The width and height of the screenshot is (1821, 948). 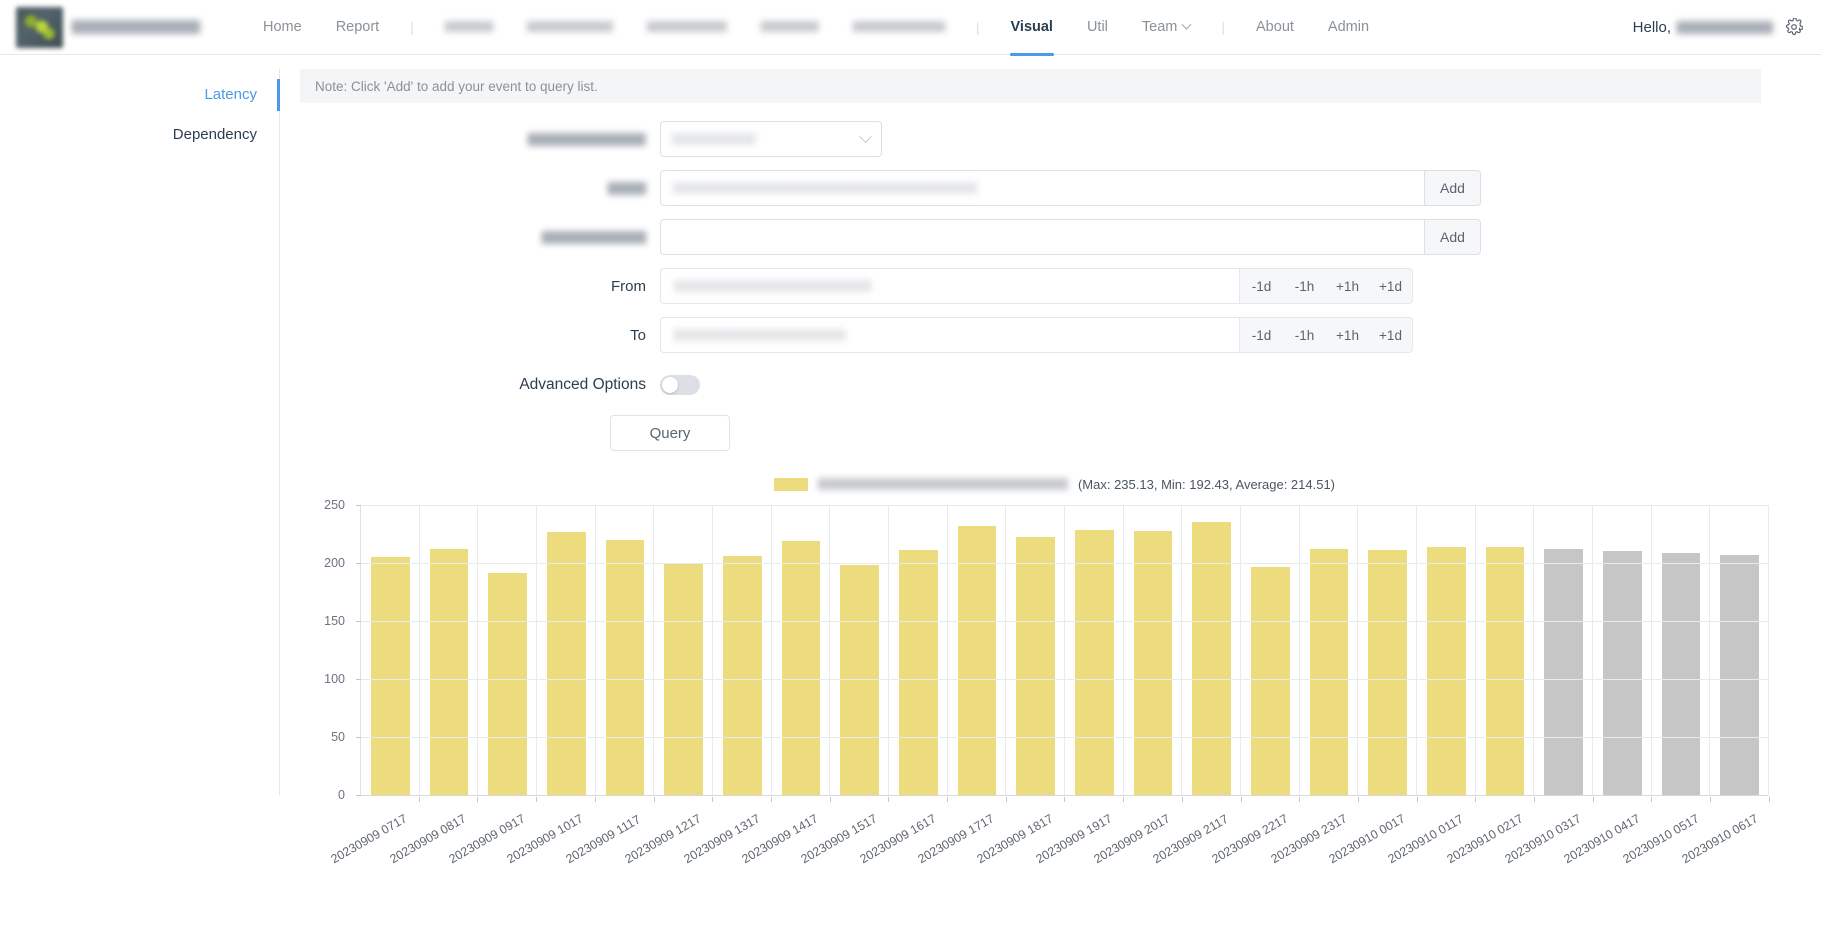 I want to click on y-axis-tick-label: 150, so click(x=334, y=621).